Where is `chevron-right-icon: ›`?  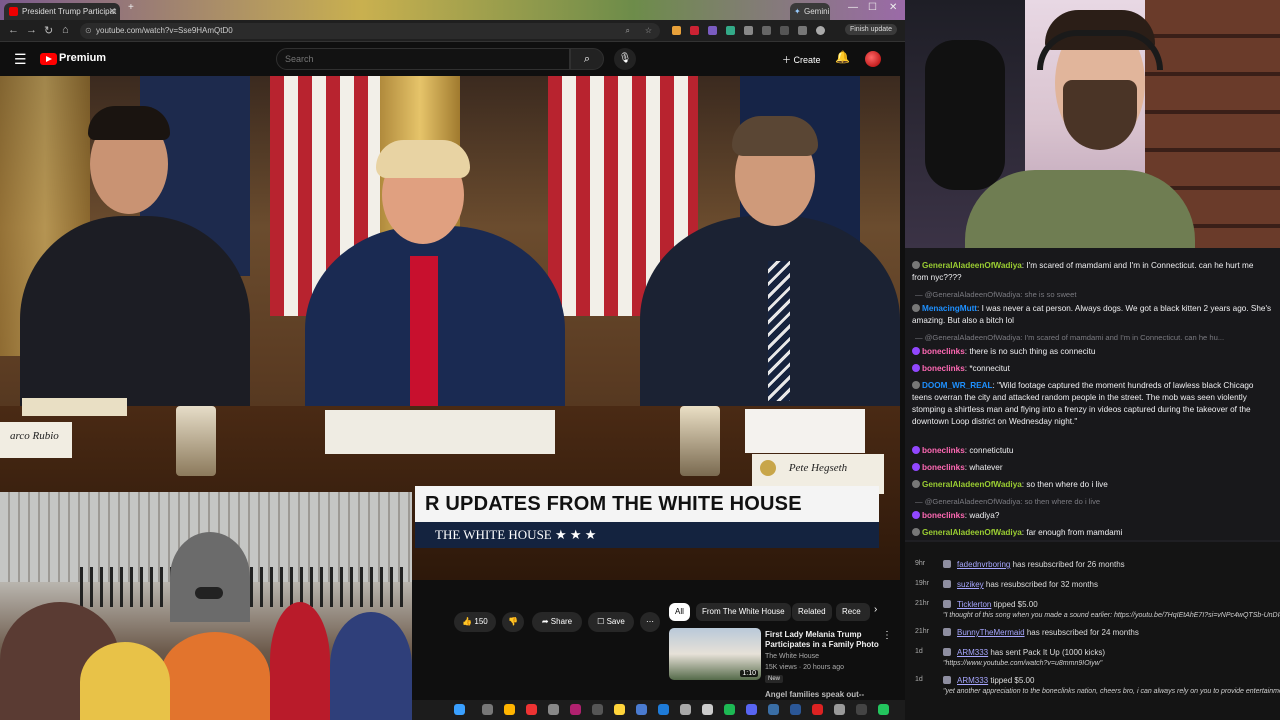
chevron-right-icon: › is located at coordinates (875, 609).